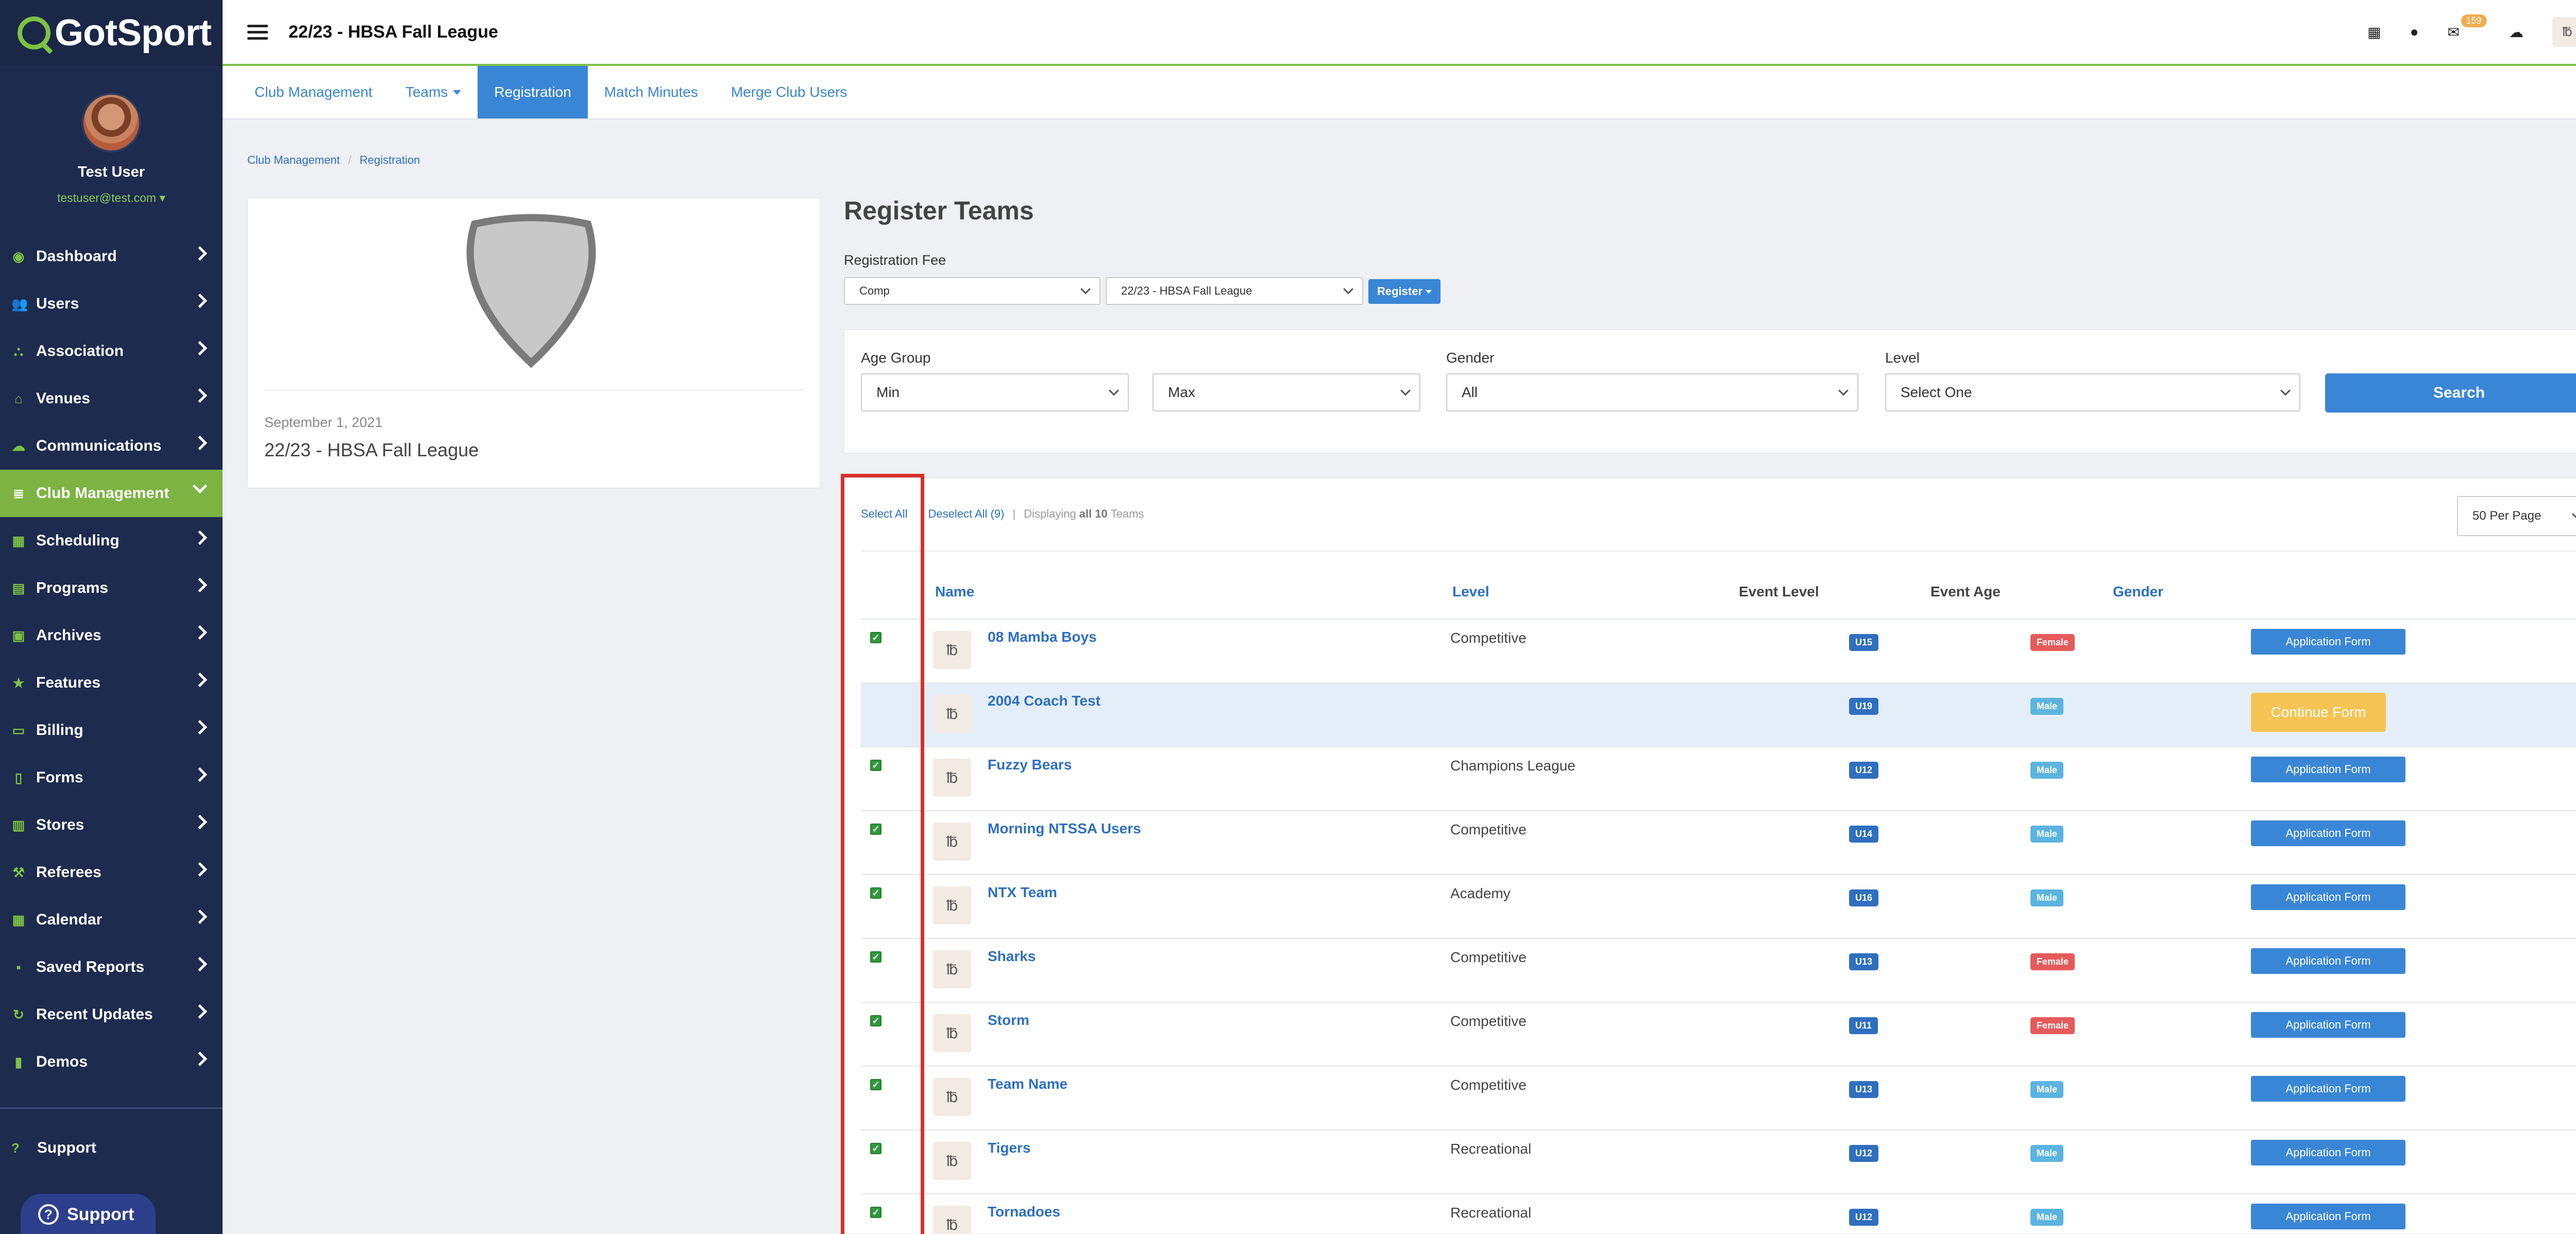  Describe the element at coordinates (1044, 701) in the screenshot. I see `team-name-link: 2004 Coach Test` at that location.